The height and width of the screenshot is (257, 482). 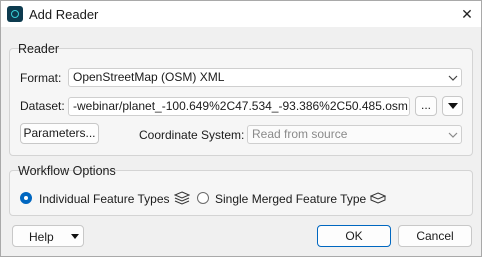 I want to click on single-merged-feature-type-radio, so click(x=203, y=198).